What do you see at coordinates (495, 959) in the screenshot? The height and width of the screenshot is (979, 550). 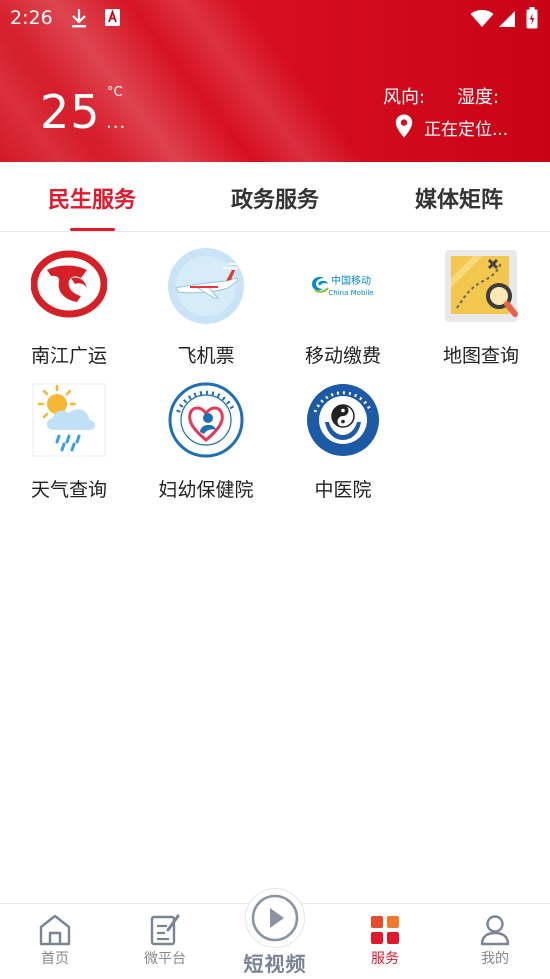 I see `nav-profile-label: 我的` at bounding box center [495, 959].